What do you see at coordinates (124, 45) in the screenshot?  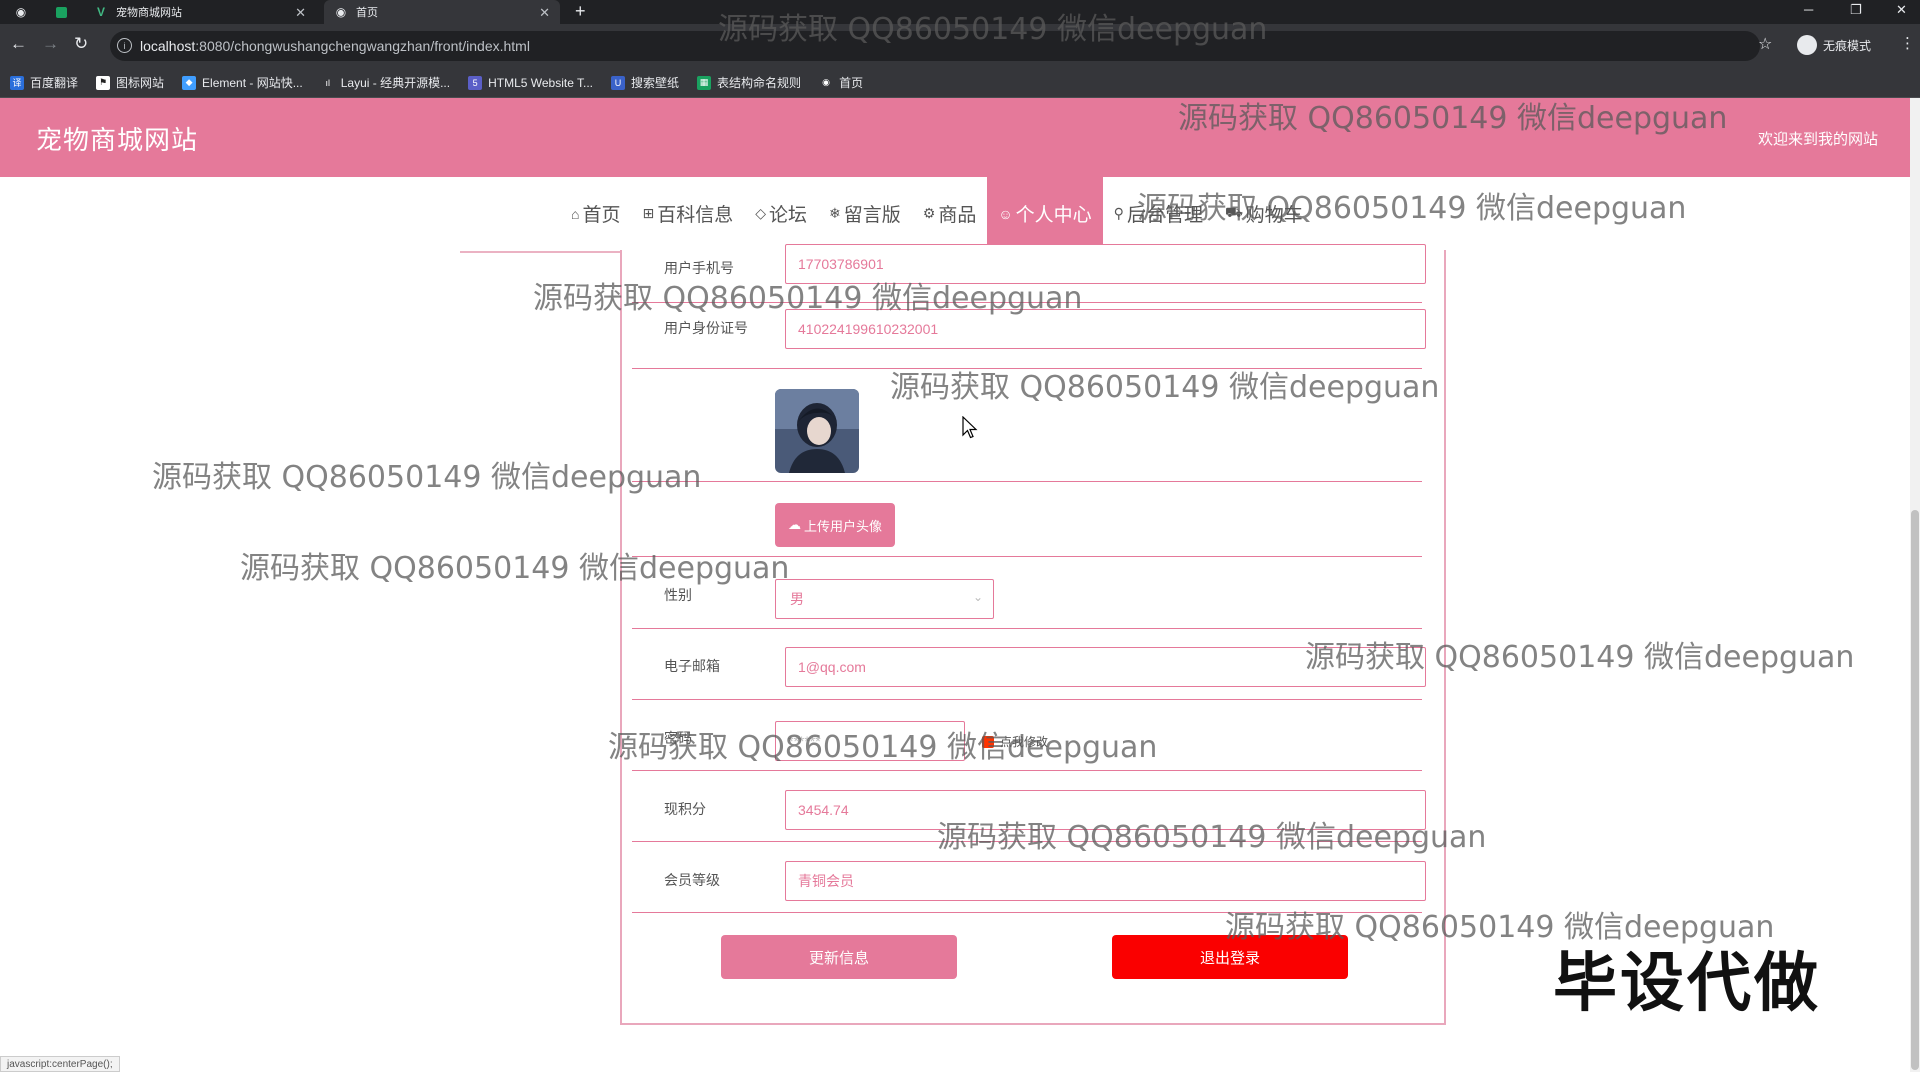 I see `site-info-icon: i` at bounding box center [124, 45].